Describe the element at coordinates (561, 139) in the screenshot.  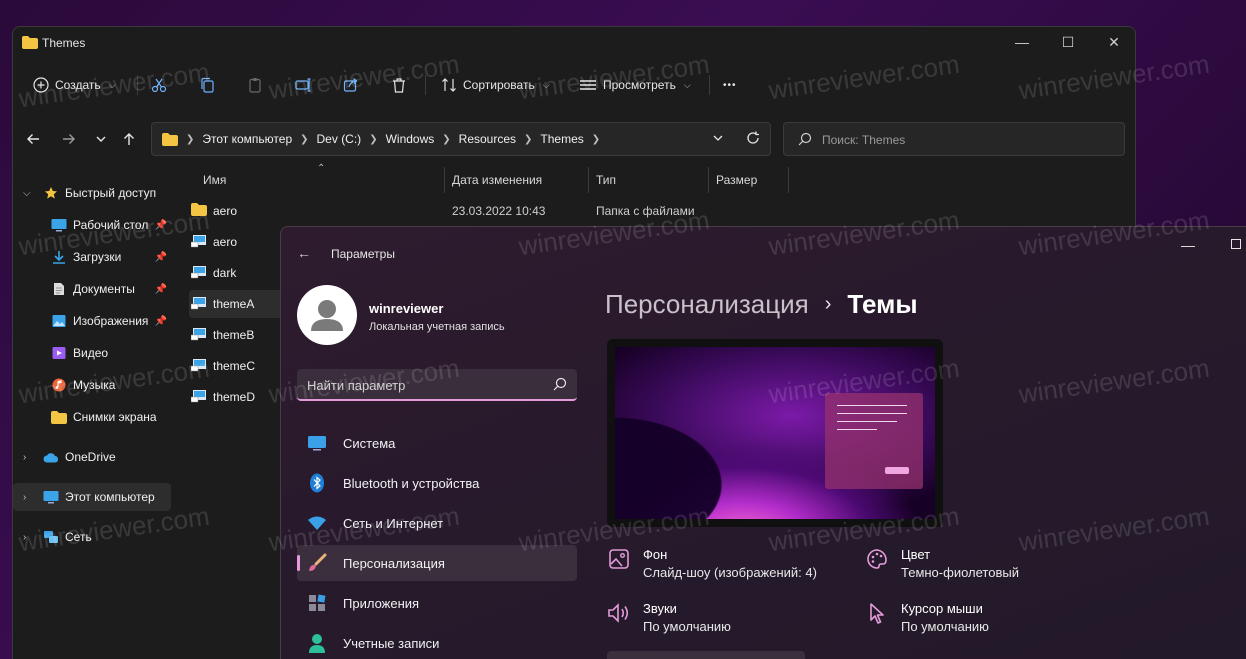
I see `breadcrumb-themes: Themes` at that location.